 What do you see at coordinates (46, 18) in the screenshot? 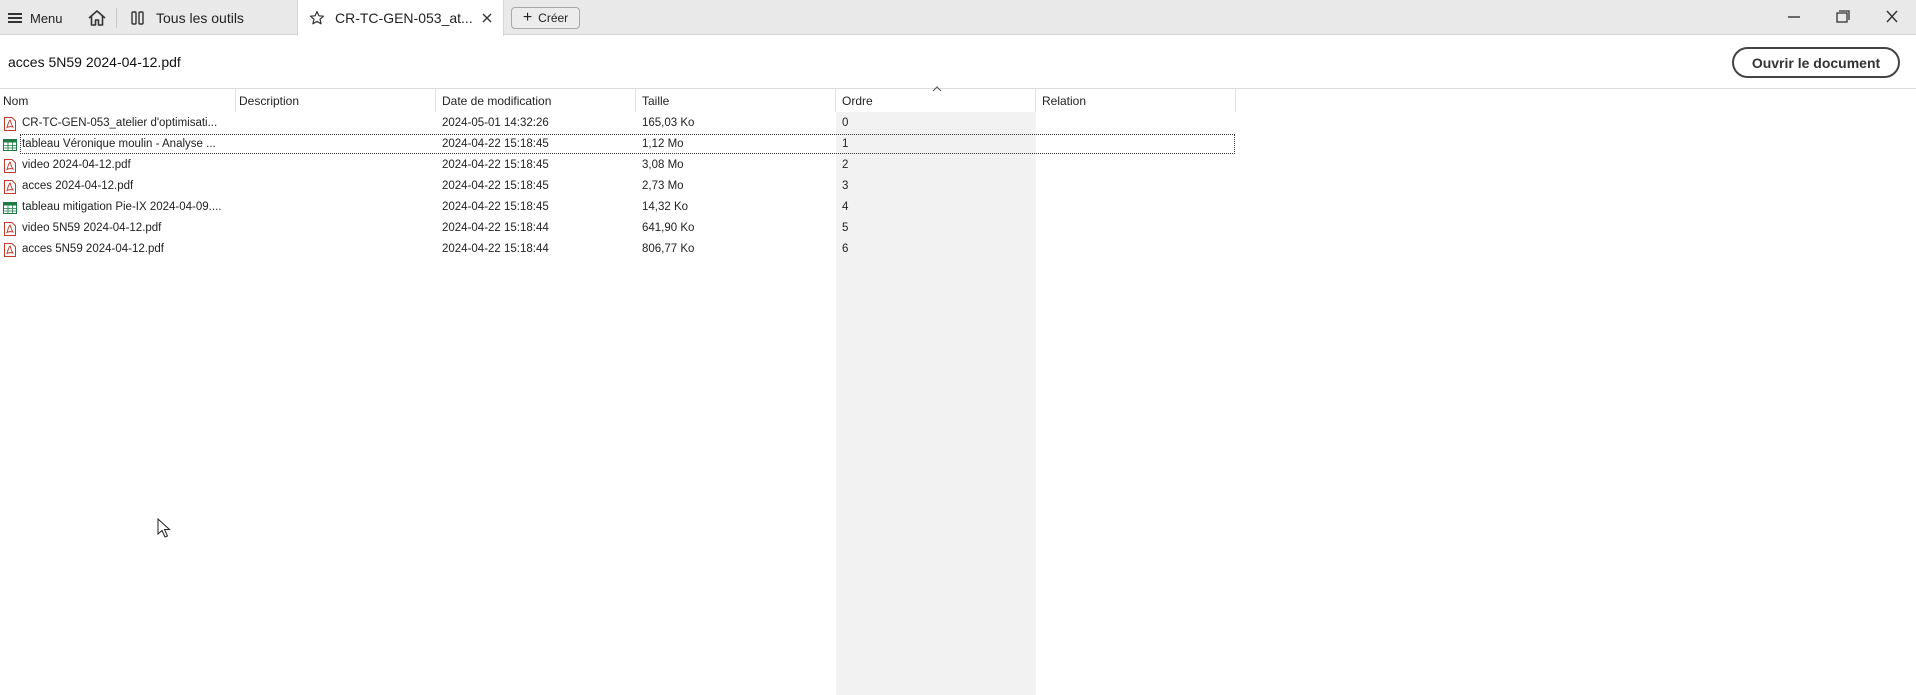
I see `menu-label: Menu` at bounding box center [46, 18].